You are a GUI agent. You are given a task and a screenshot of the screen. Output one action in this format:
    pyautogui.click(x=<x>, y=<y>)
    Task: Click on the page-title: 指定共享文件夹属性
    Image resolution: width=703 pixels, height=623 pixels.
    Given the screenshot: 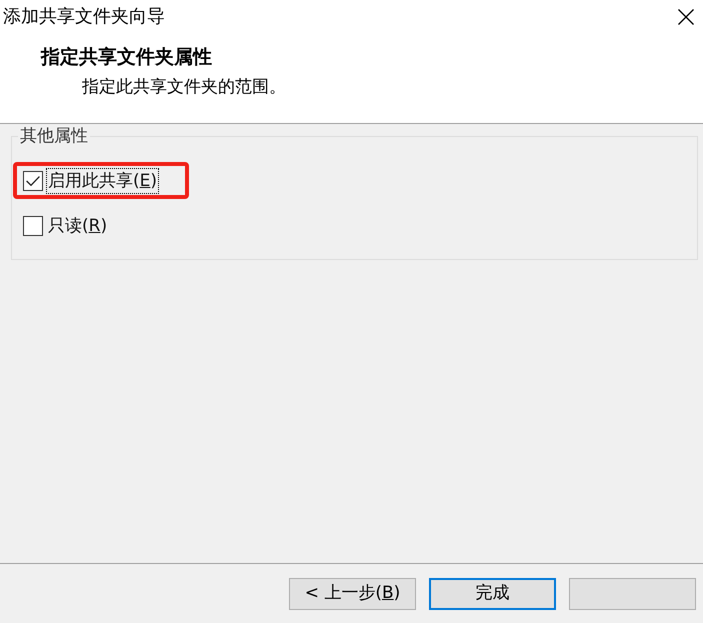 What is the action you would take?
    pyautogui.click(x=126, y=57)
    